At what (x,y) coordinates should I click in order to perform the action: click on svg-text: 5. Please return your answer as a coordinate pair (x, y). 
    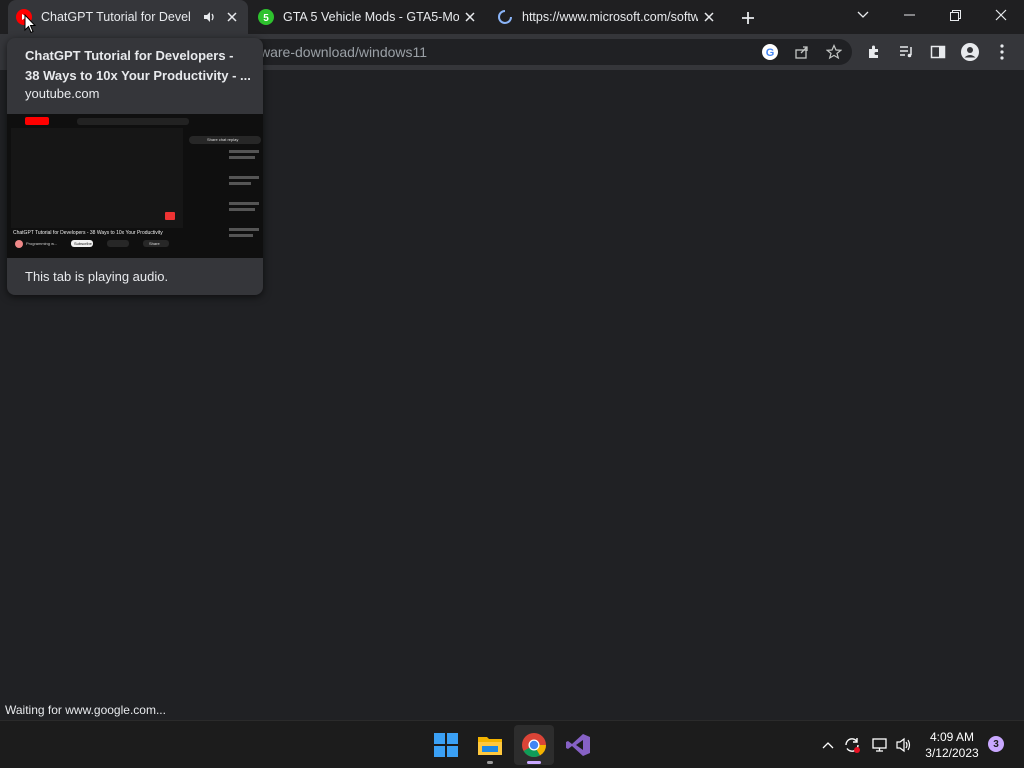
    Looking at the image, I should click on (266, 18).